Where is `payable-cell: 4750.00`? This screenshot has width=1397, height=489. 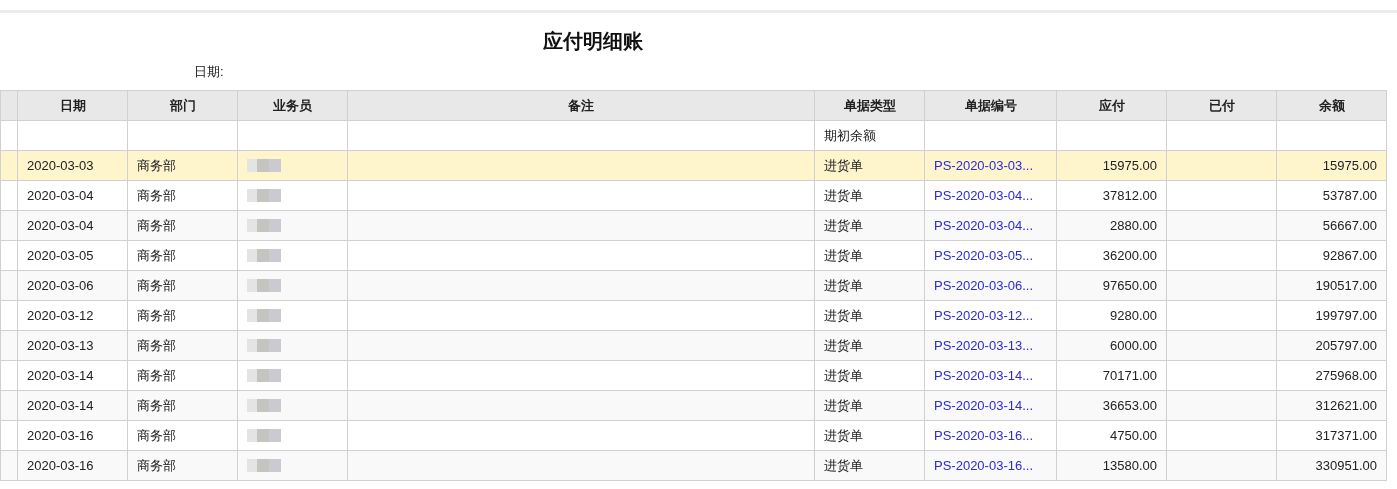 payable-cell: 4750.00 is located at coordinates (1133, 435).